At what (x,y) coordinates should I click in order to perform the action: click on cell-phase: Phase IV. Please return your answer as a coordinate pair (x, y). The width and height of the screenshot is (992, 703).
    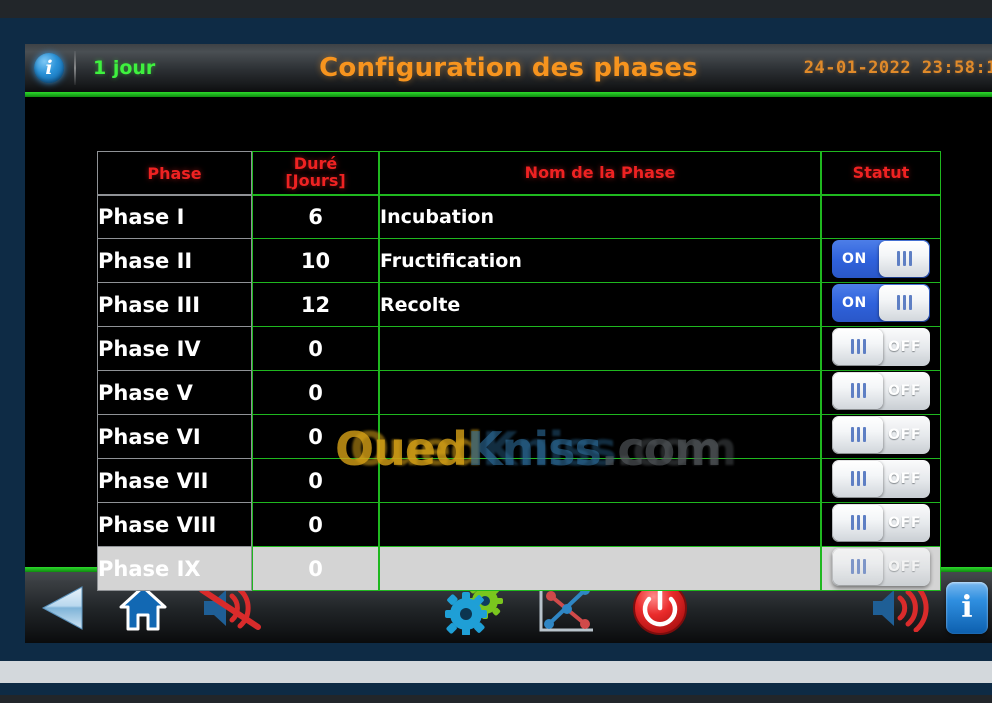
    Looking at the image, I should click on (174, 349).